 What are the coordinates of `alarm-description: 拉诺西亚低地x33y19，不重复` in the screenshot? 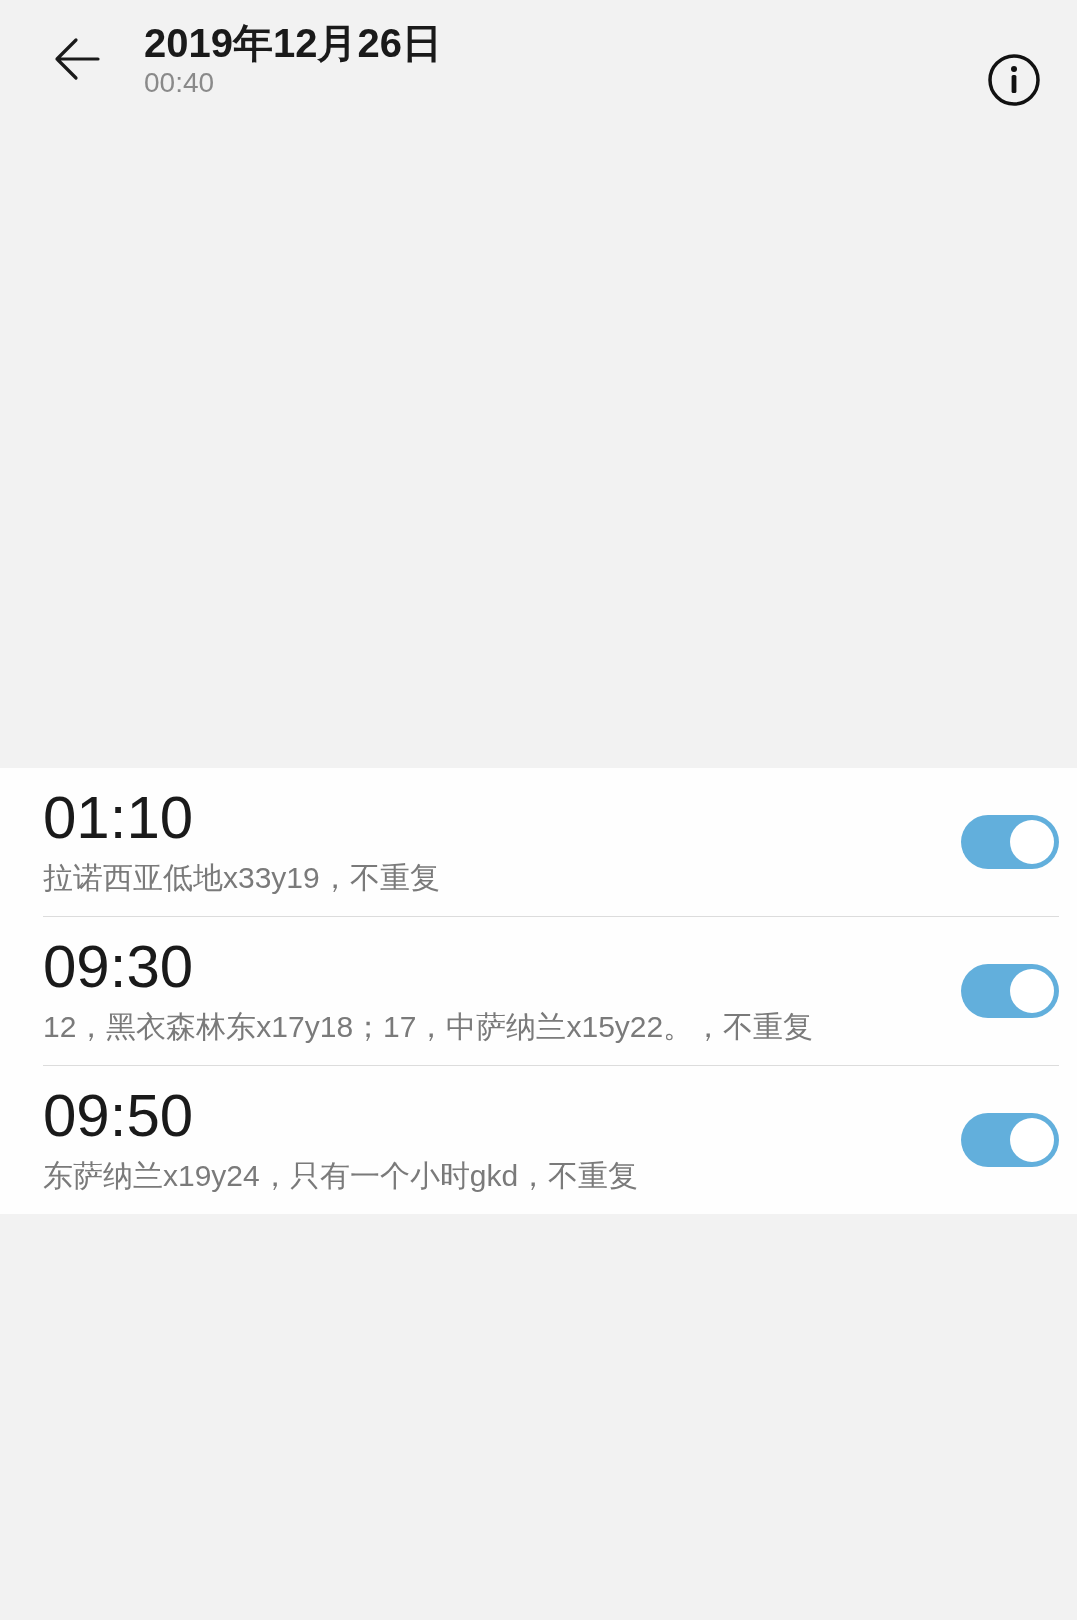 It's located at (242, 878).